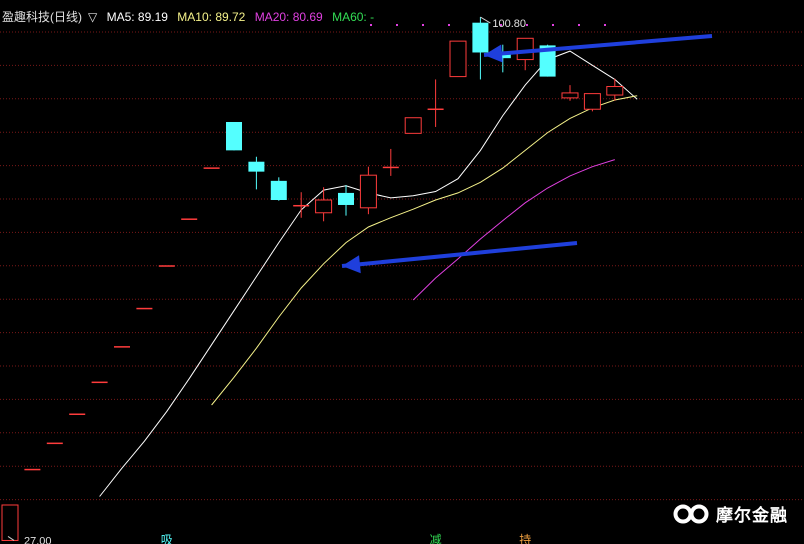  Describe the element at coordinates (288, 17) in the screenshot. I see `ma20-label: MA20: 80.69` at that location.